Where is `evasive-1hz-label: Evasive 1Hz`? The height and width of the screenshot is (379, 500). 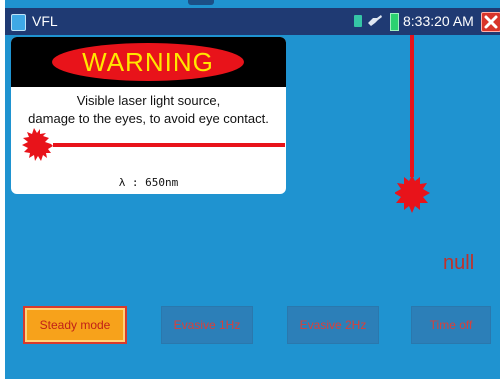 evasive-1hz-label: Evasive 1Hz is located at coordinates (207, 325).